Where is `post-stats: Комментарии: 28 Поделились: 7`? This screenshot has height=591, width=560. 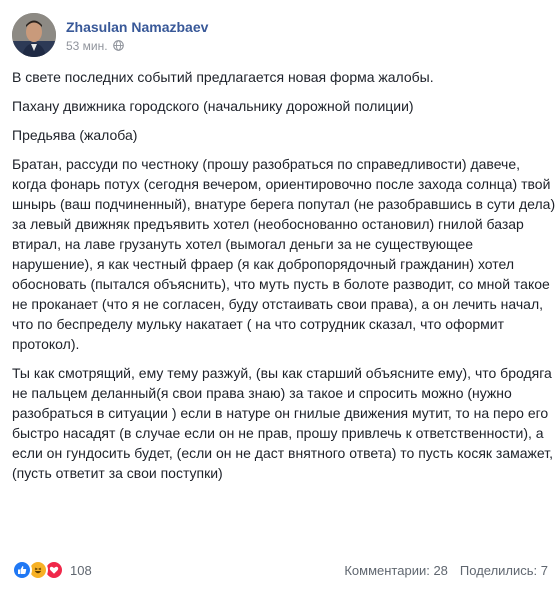 post-stats: Комментарии: 28 Поделились: 7 is located at coordinates (440, 570).